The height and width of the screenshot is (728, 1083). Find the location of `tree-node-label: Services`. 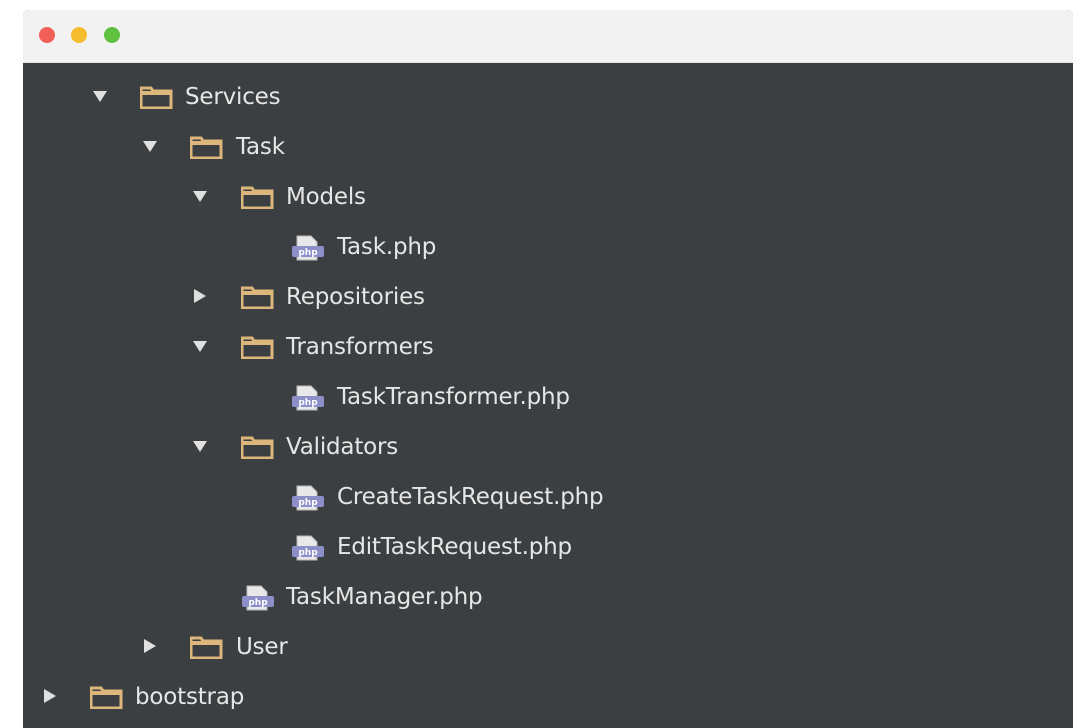

tree-node-label: Services is located at coordinates (233, 97).